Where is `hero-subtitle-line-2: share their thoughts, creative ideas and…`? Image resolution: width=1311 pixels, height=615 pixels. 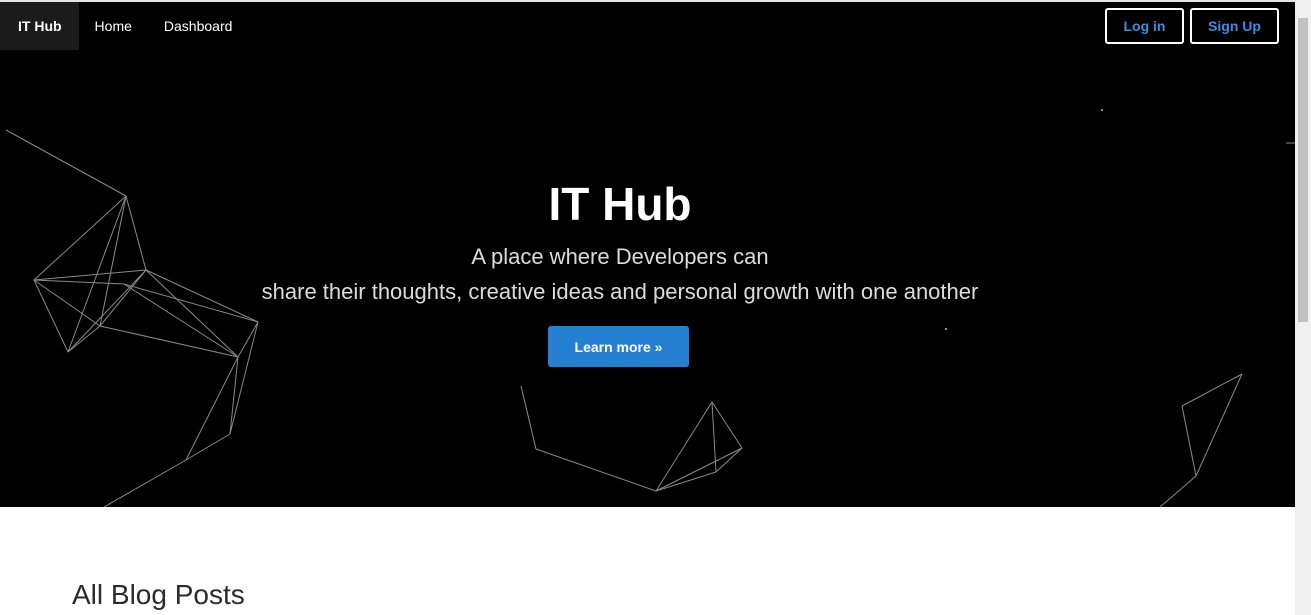 hero-subtitle-line-2: share their thoughts, creative ideas and… is located at coordinates (620, 291).